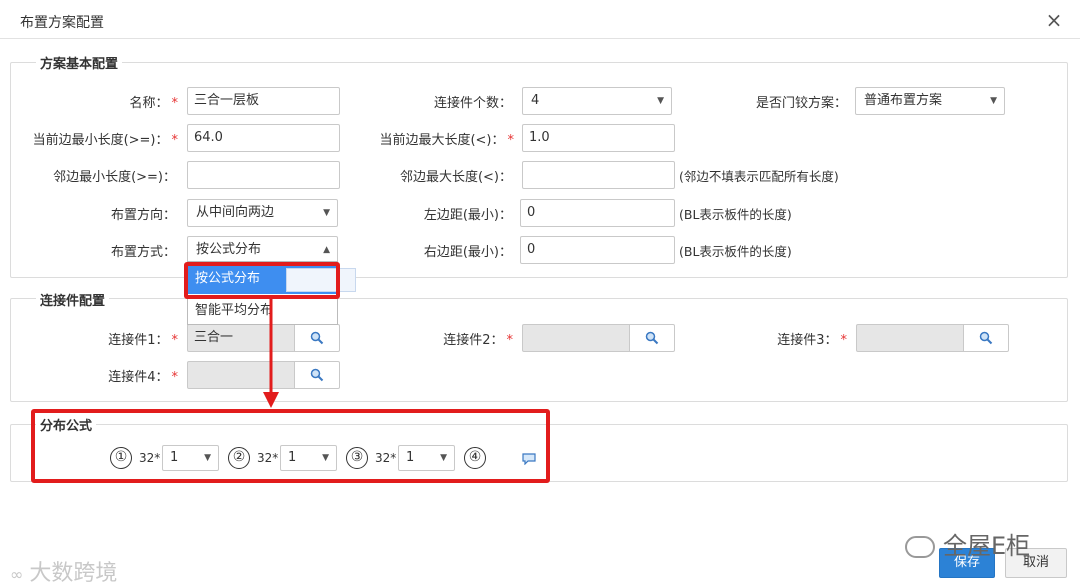 The height and width of the screenshot is (588, 1080). I want to click on connector1-search-button, so click(317, 338).